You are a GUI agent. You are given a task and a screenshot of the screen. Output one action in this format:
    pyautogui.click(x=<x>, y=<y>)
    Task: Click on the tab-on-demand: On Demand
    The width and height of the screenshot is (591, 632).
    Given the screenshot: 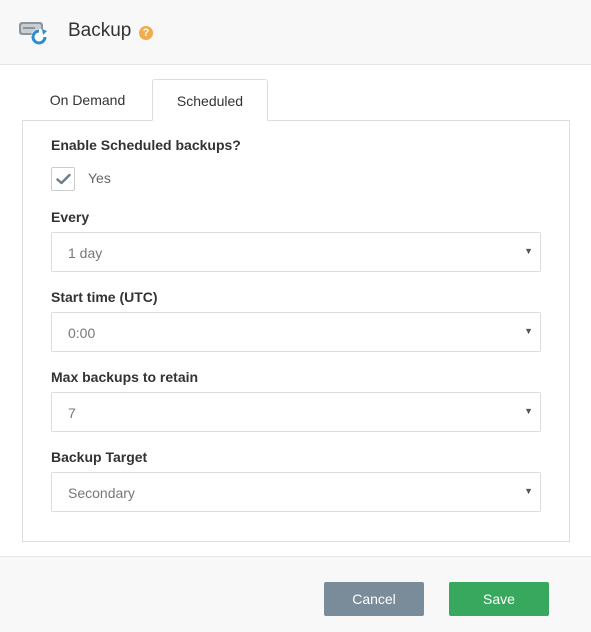 What is the action you would take?
    pyautogui.click(x=87, y=100)
    